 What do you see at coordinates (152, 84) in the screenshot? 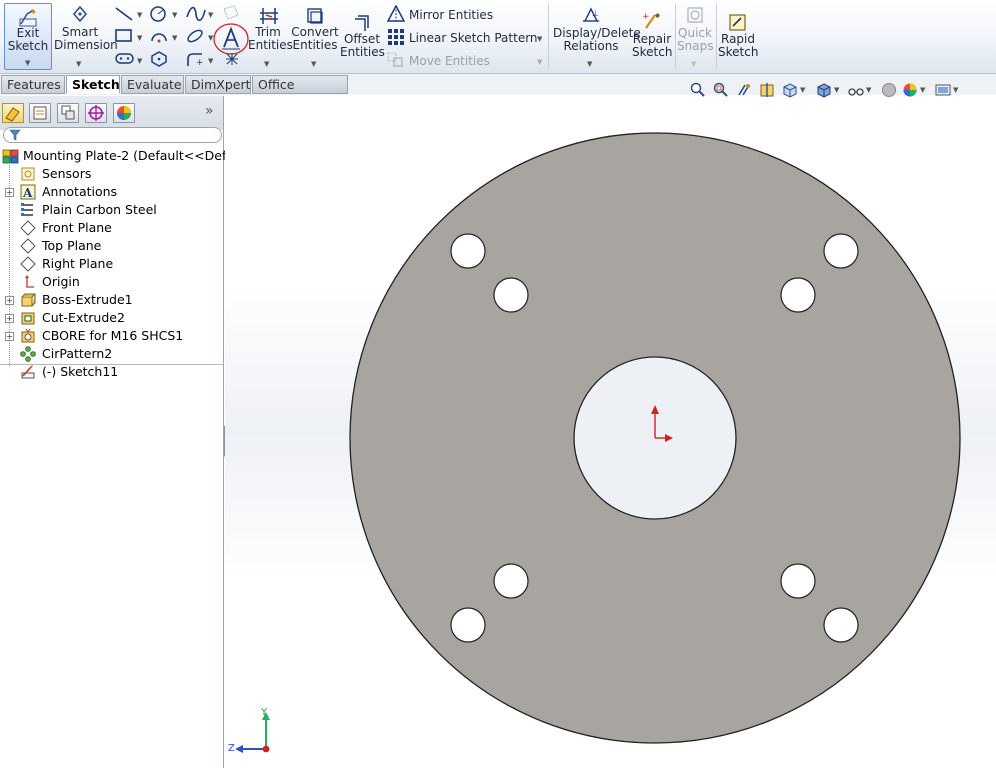
I see `tab-evaluate: Evaluate` at bounding box center [152, 84].